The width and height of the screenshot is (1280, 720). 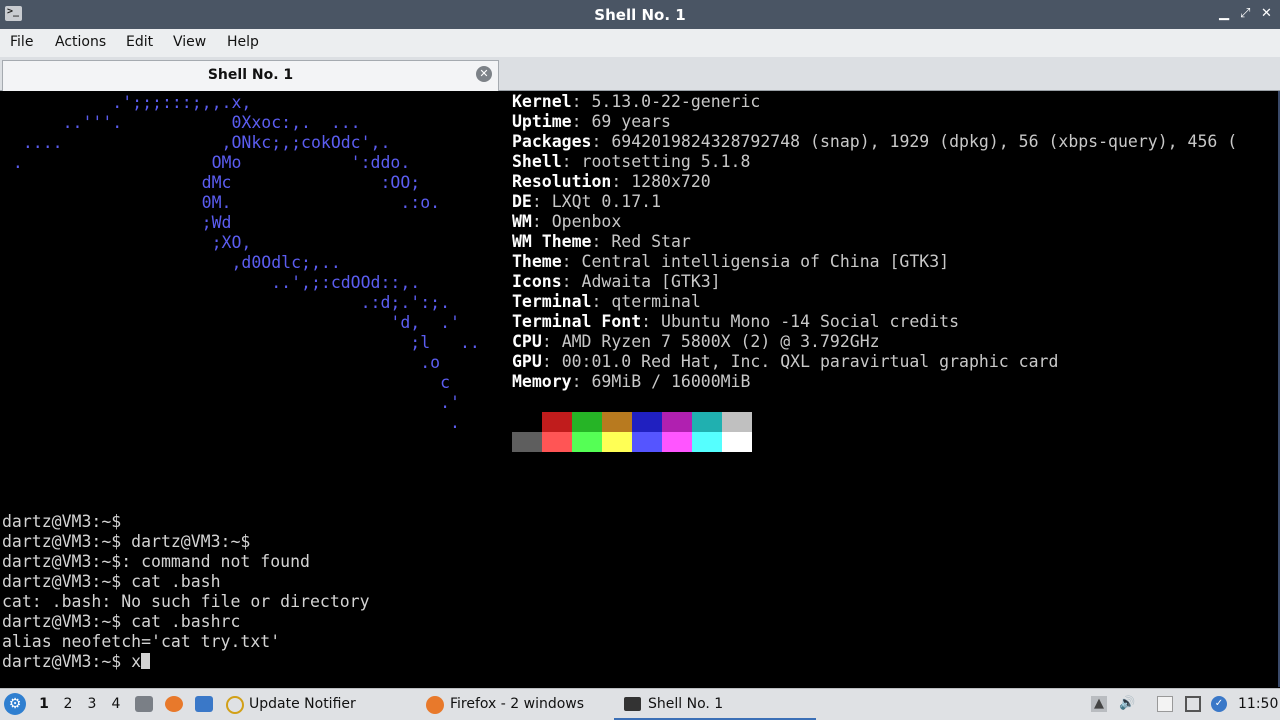 I want to click on window-titlebar: >_ Shell No. 1 ▁ ⤢ ✕, so click(x=640, y=14).